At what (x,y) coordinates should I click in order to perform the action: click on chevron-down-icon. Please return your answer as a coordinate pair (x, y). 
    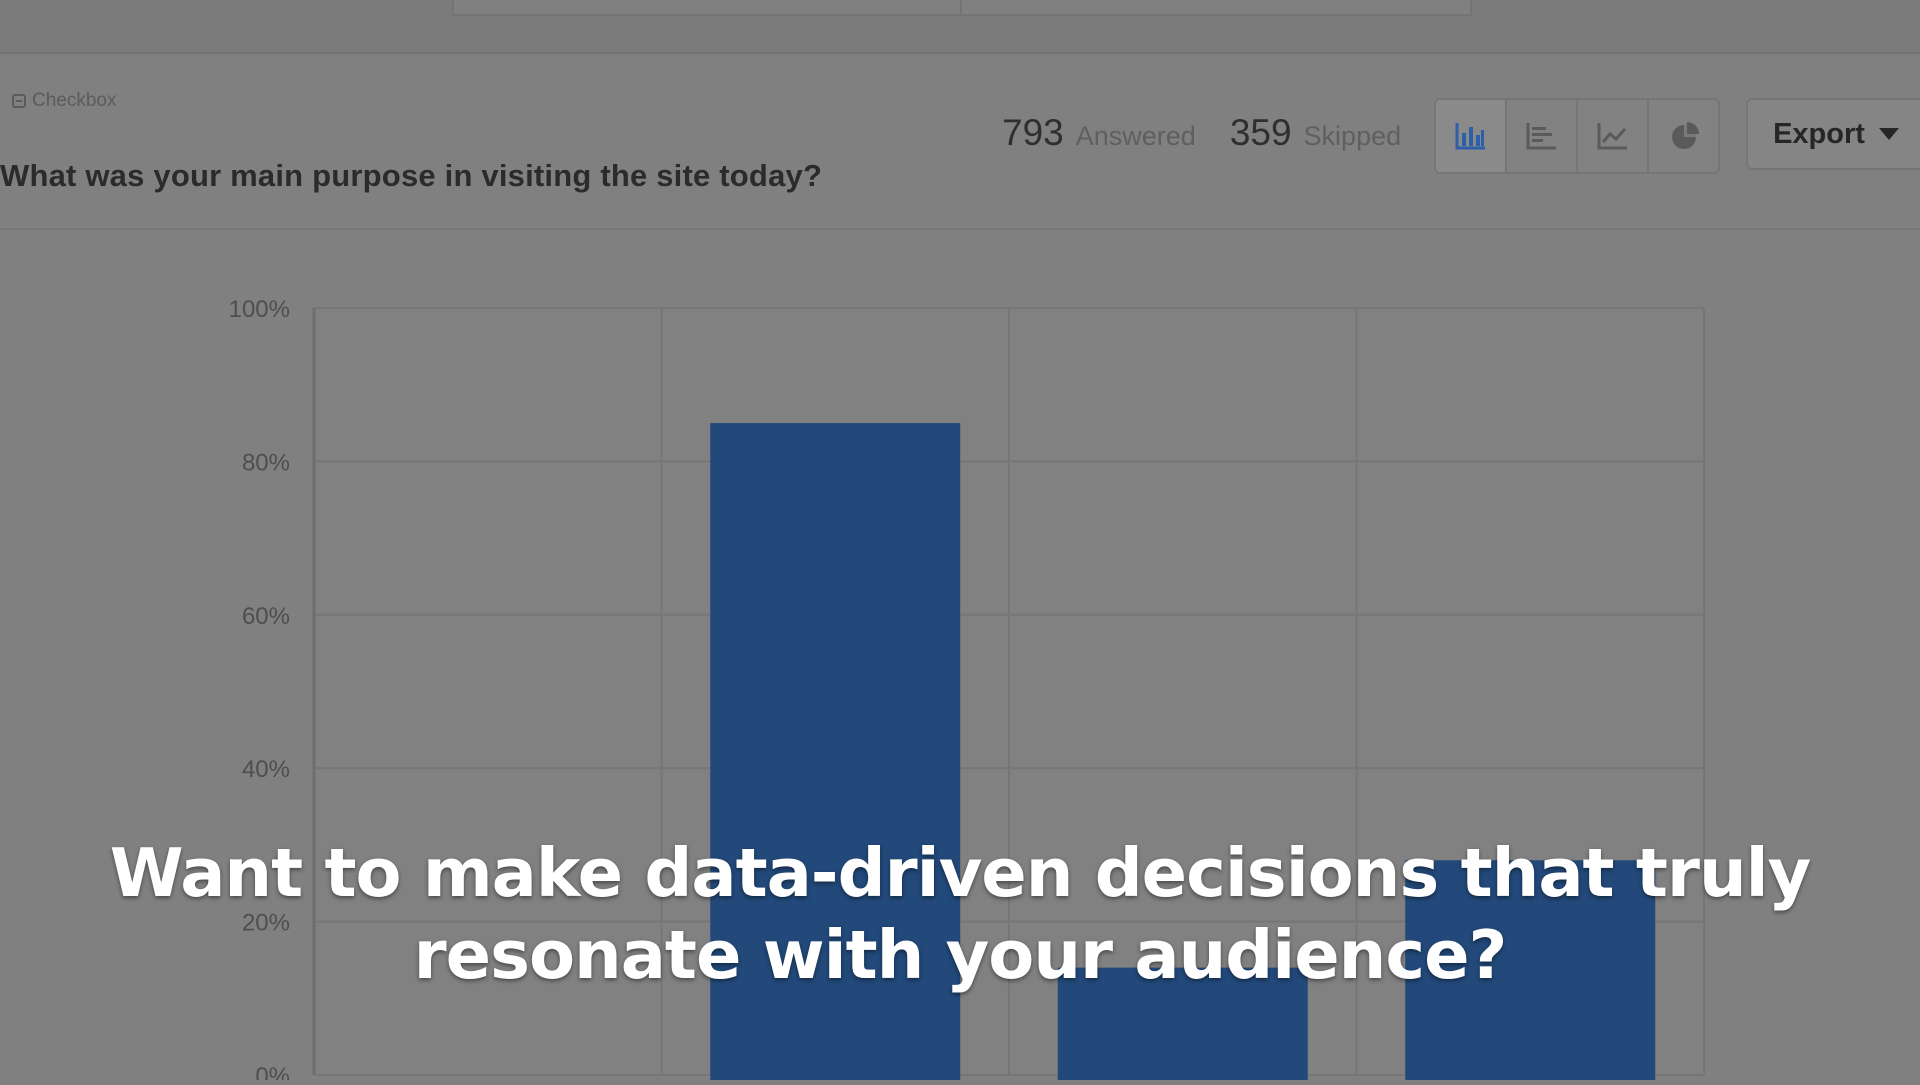
    Looking at the image, I should click on (1888, 134).